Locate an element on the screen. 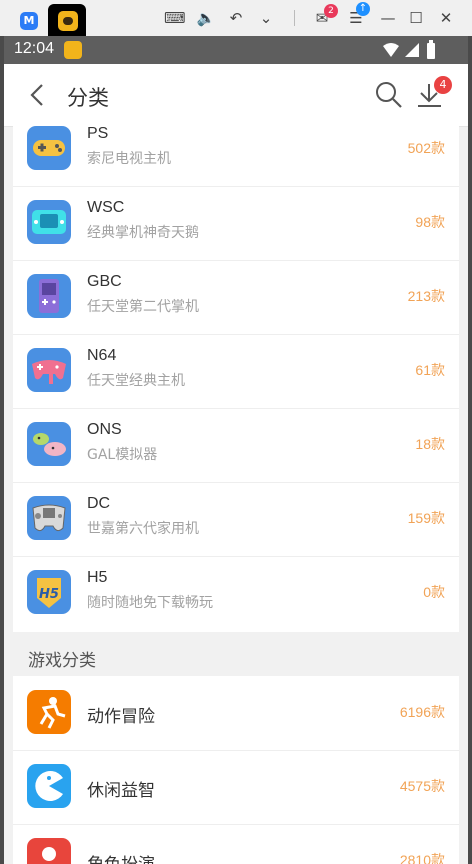 Image resolution: width=472 pixels, height=864 pixels. category-name: 休闲益智 is located at coordinates (121, 790).